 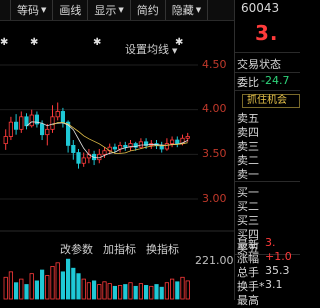 What do you see at coordinates (76, 249) in the screenshot?
I see `edit-params-button: 改参数` at bounding box center [76, 249].